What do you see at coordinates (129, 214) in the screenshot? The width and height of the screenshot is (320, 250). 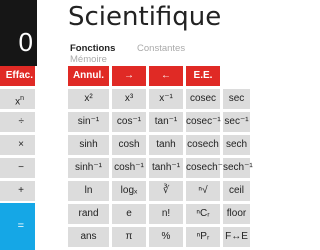 I see `euler-button: e` at bounding box center [129, 214].